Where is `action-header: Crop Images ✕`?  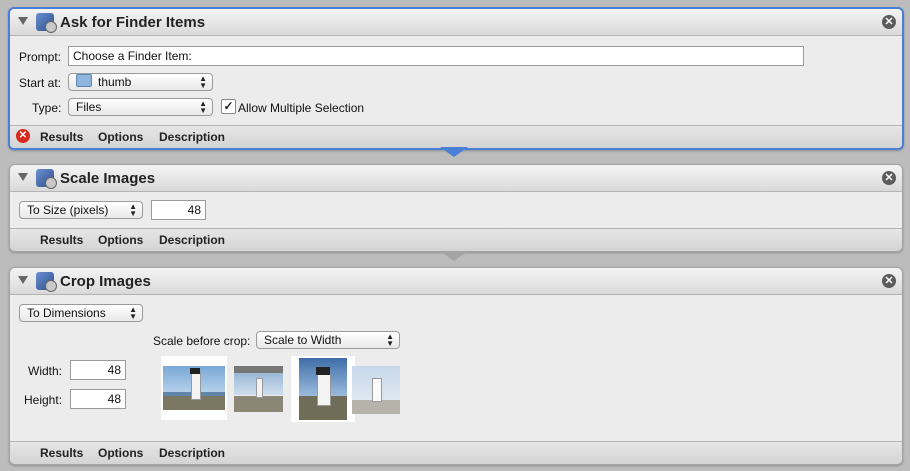 action-header: Crop Images ✕ is located at coordinates (456, 281).